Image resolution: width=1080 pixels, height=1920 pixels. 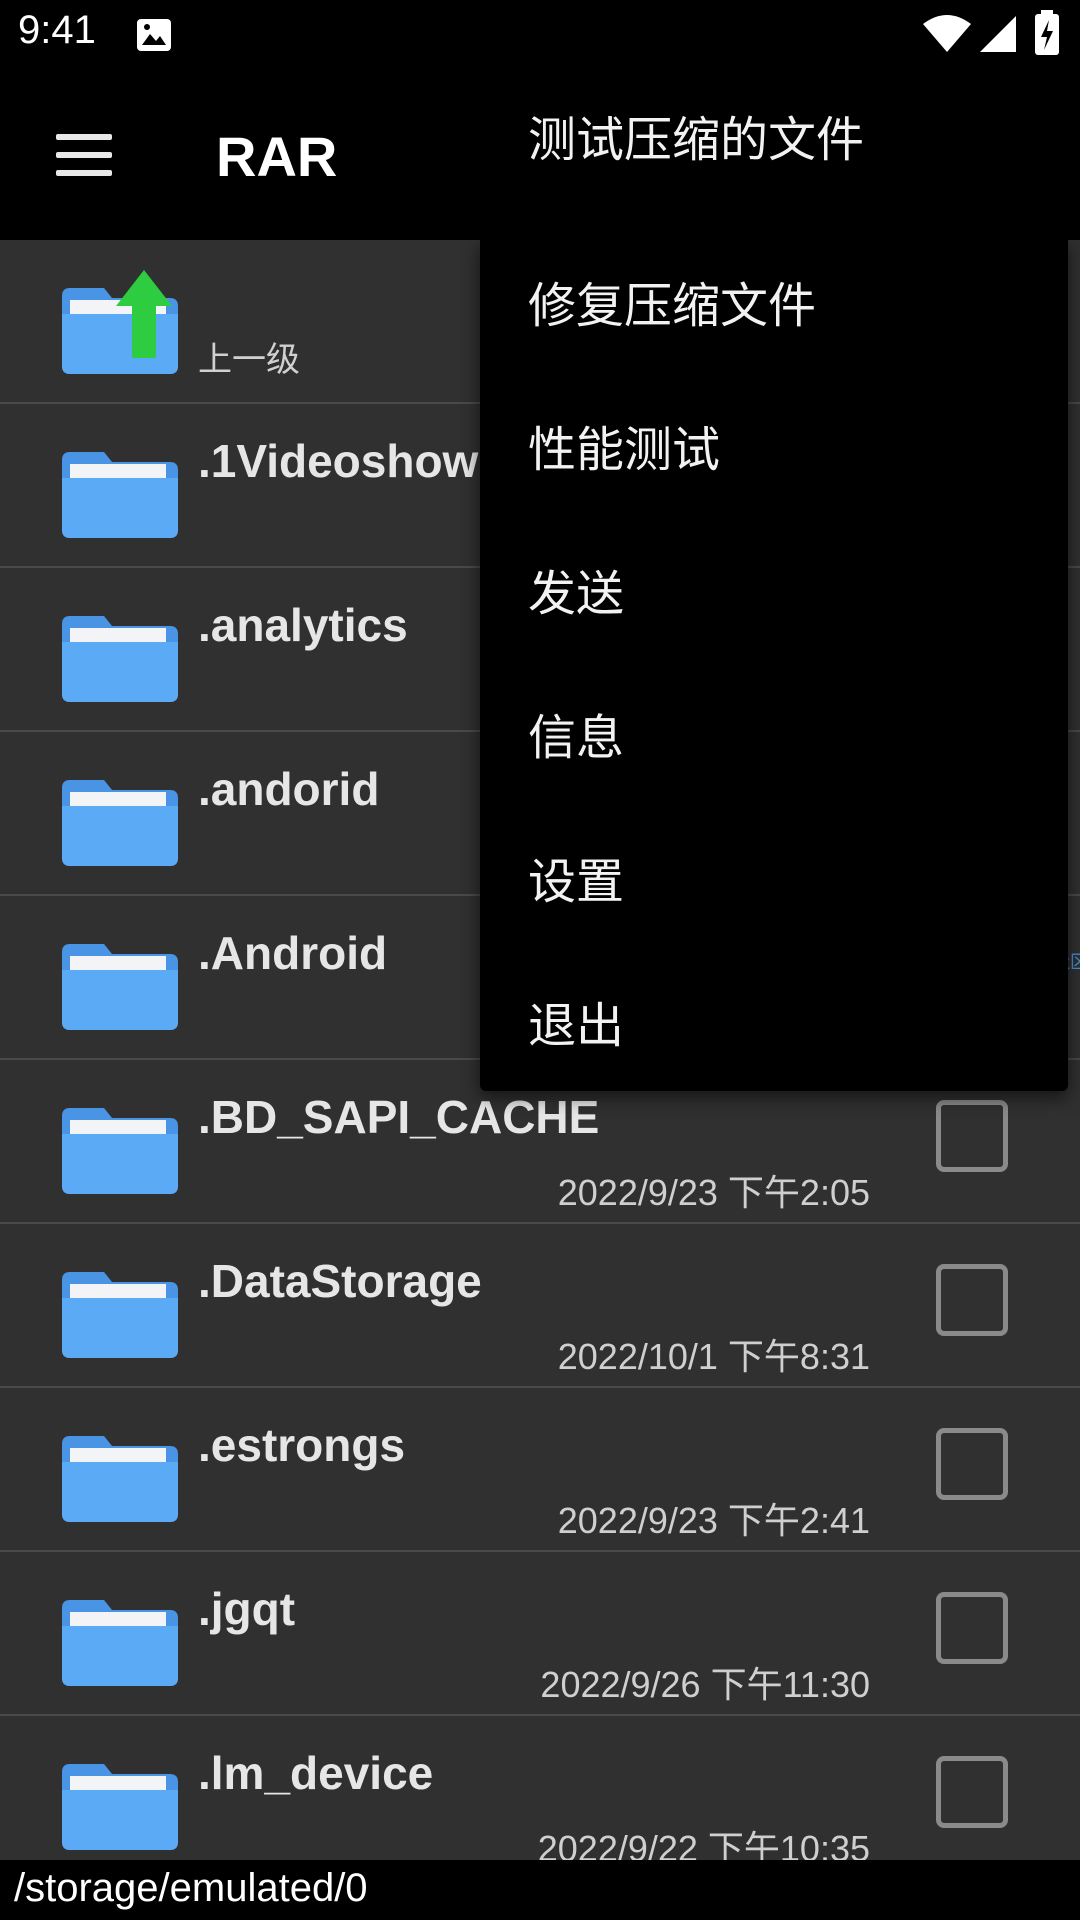 What do you see at coordinates (120, 322) in the screenshot?
I see `folder-up-icon` at bounding box center [120, 322].